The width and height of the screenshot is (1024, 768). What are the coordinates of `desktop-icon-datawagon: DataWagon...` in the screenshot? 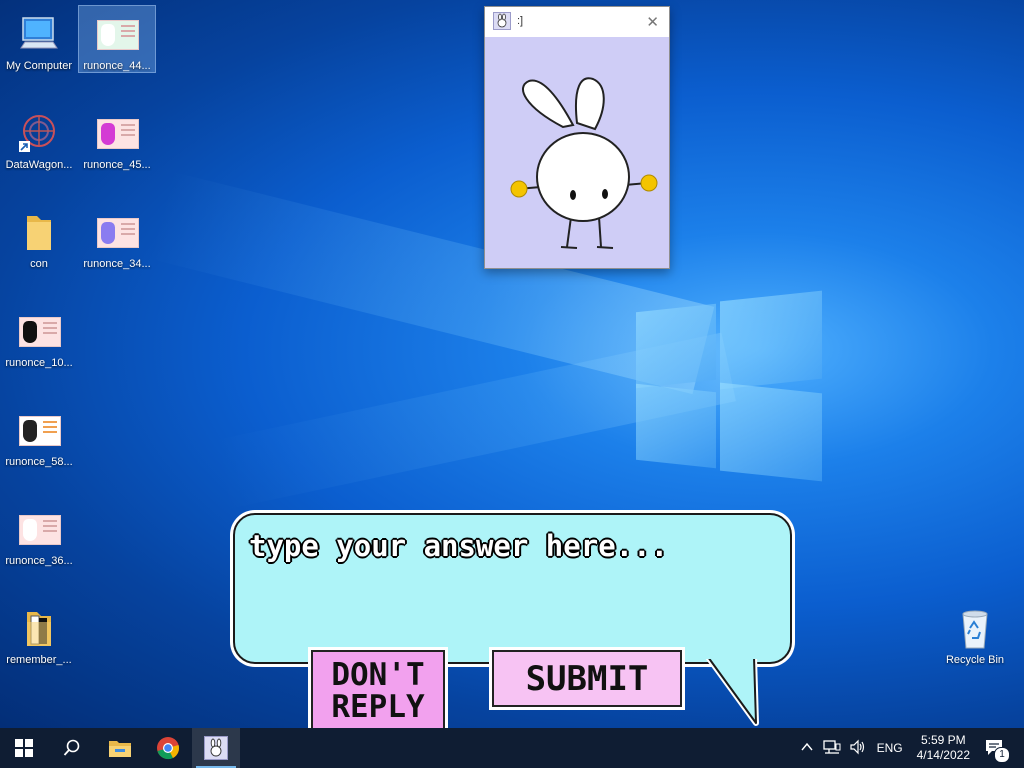 It's located at (39, 138).